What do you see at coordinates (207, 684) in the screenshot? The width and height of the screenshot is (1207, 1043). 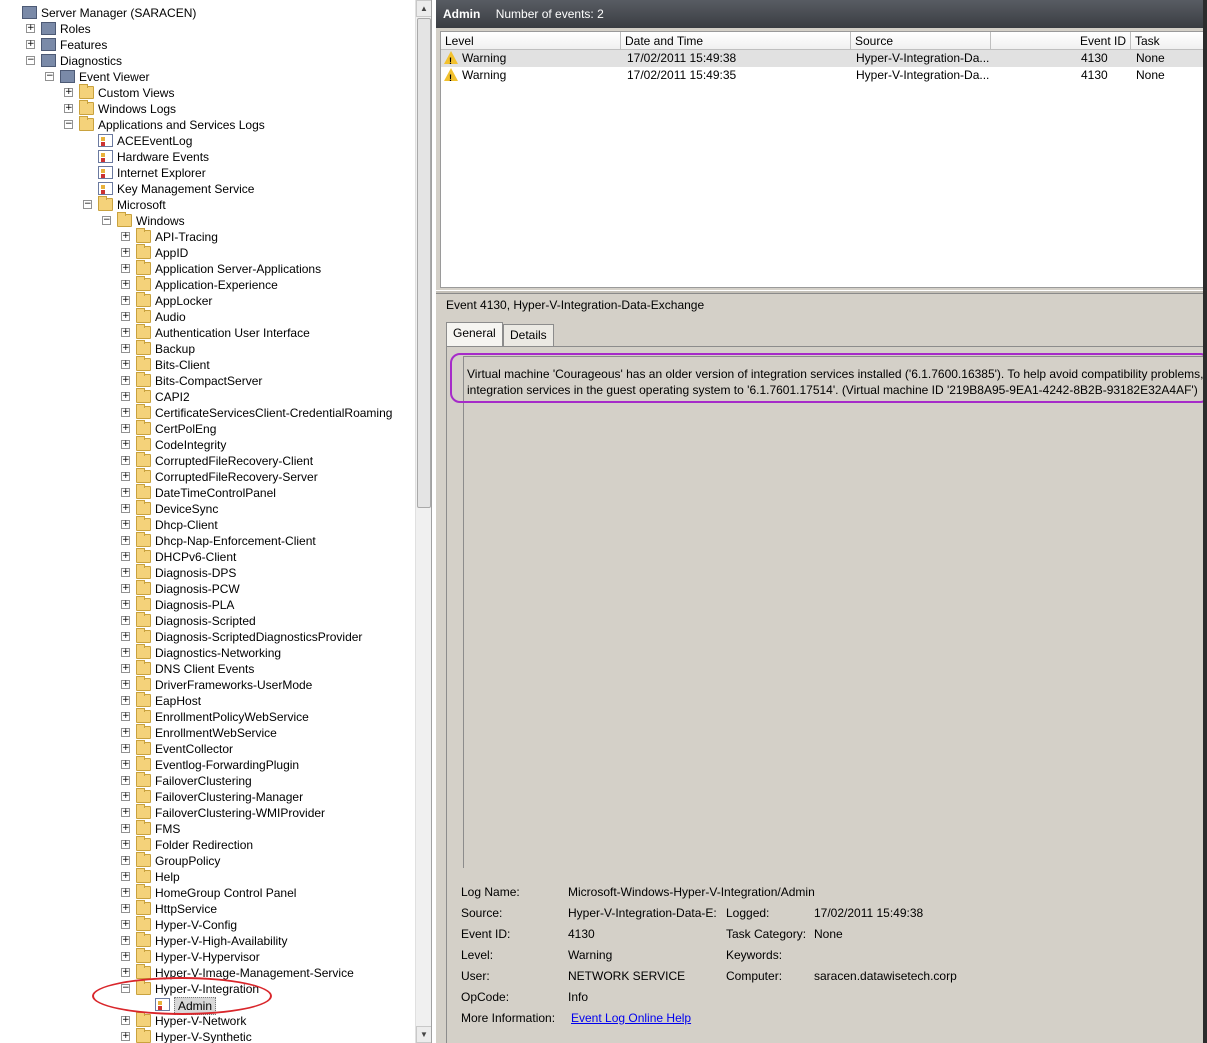 I see `tree-item: + DriverFrameworks-UserMode` at bounding box center [207, 684].